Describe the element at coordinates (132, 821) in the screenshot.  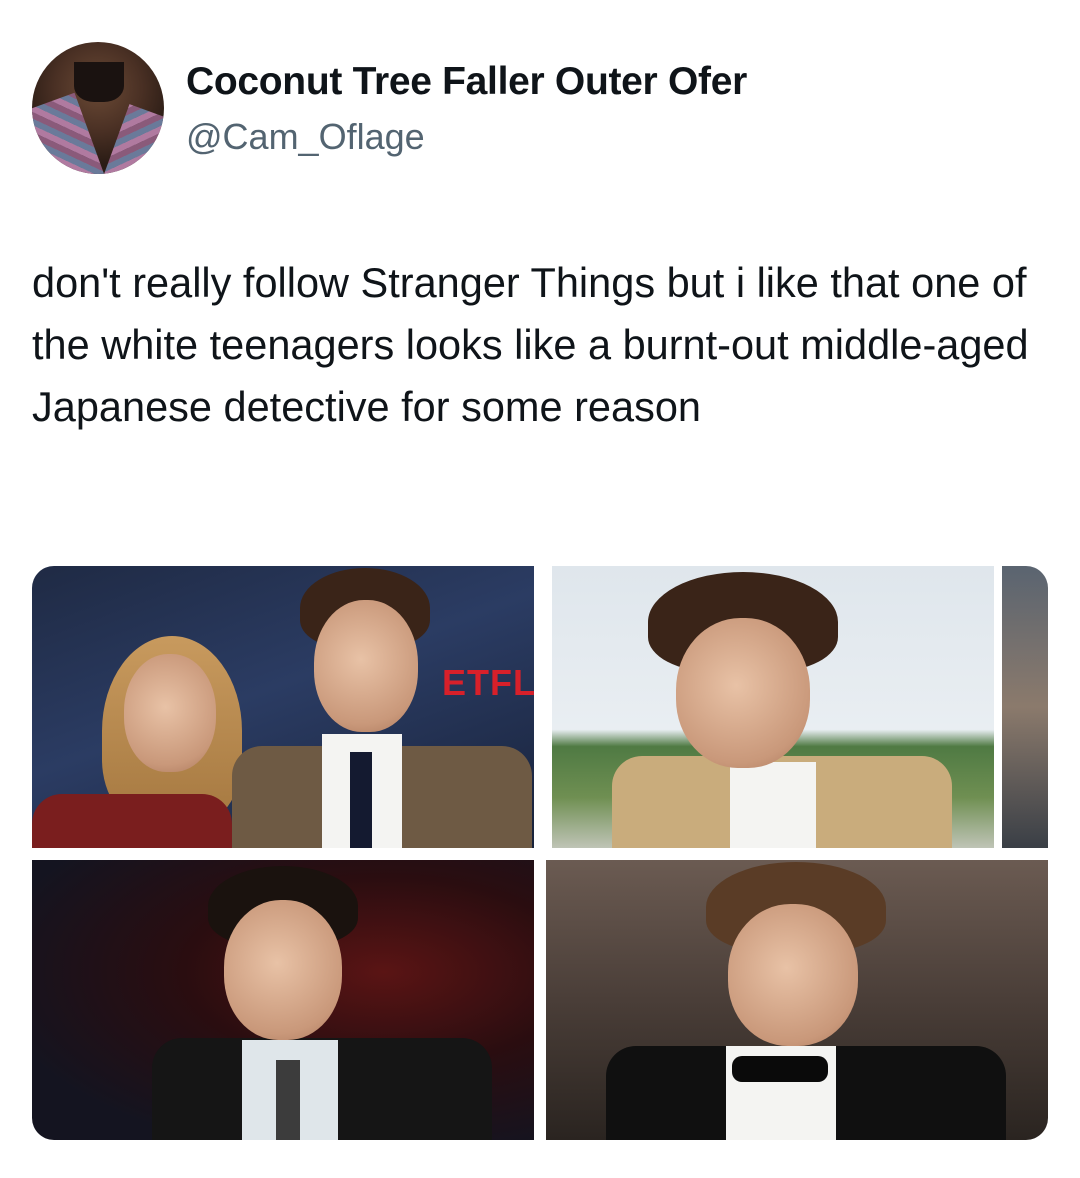
I see `person-dress` at that location.